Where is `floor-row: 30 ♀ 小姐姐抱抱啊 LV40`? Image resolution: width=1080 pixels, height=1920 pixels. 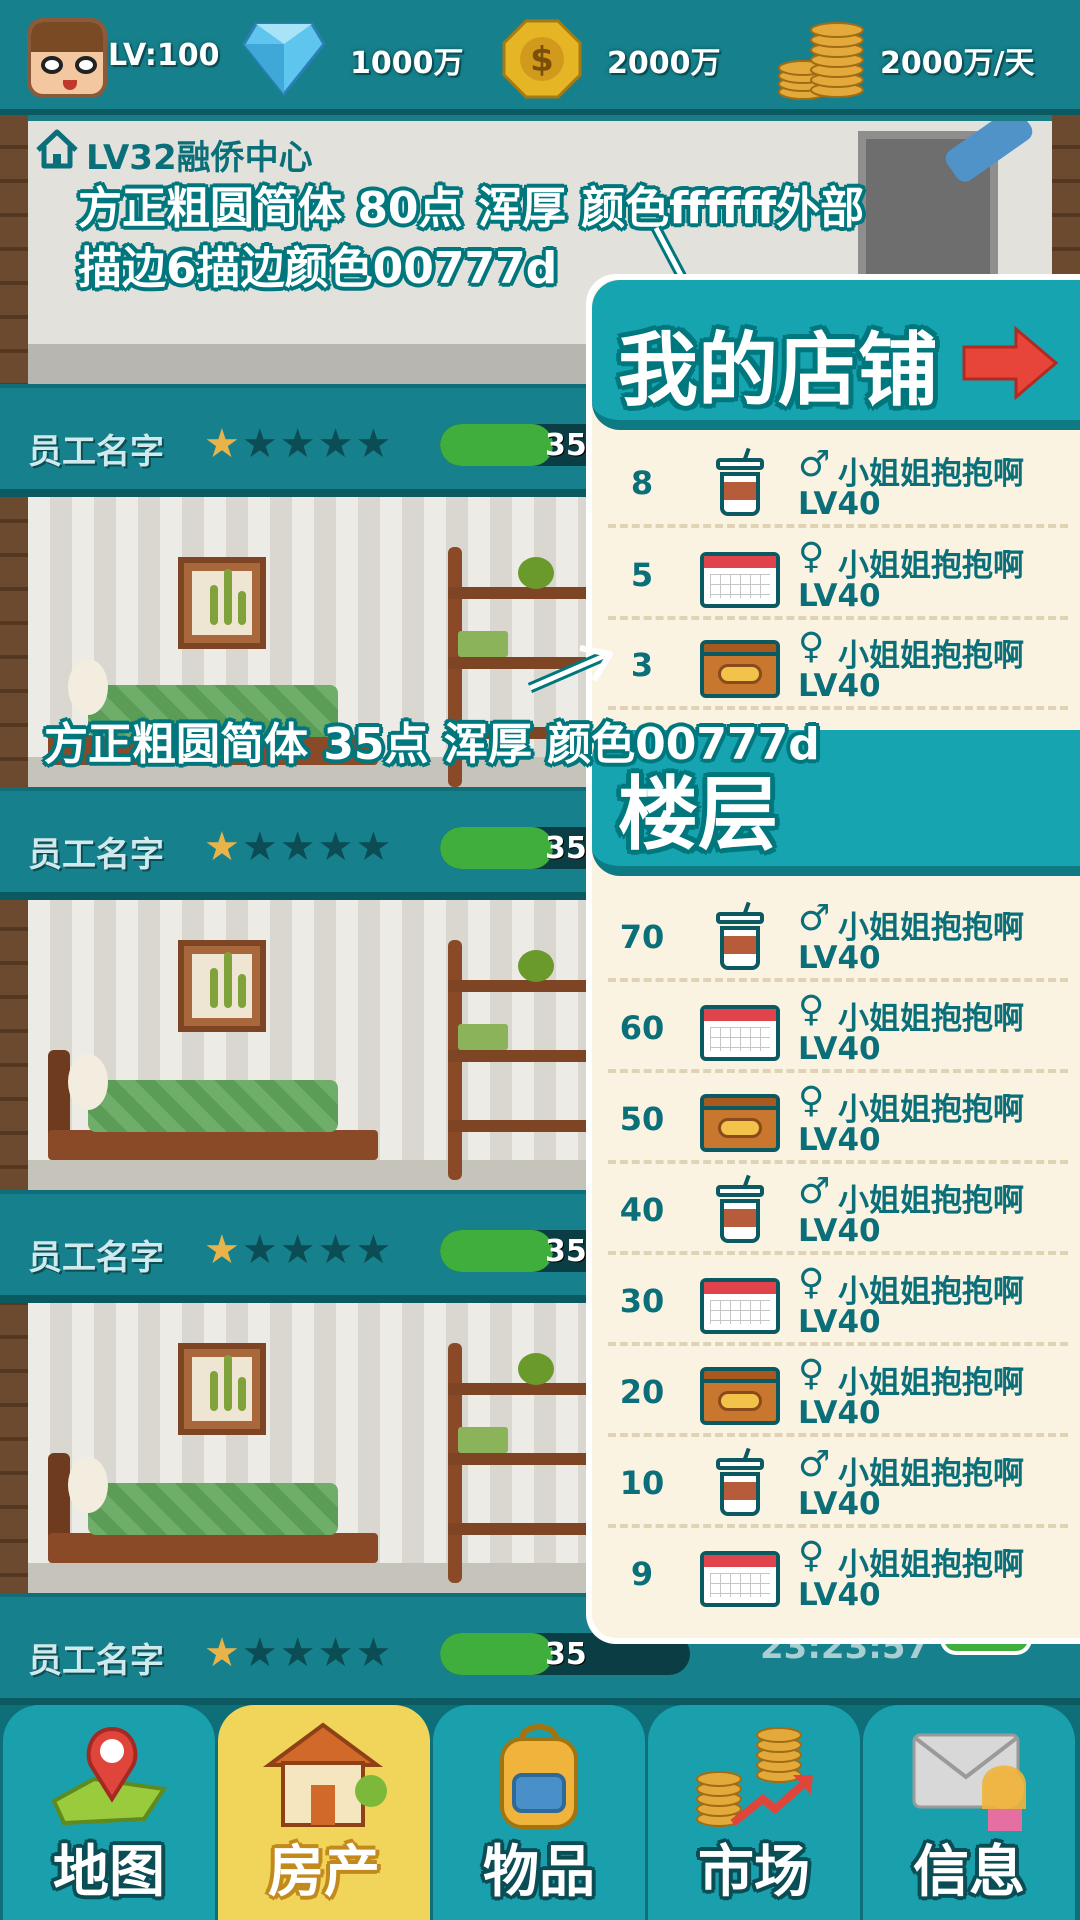
floor-row: 30 ♀ 小姐姐抱抱啊 LV40 is located at coordinates (838, 1301).